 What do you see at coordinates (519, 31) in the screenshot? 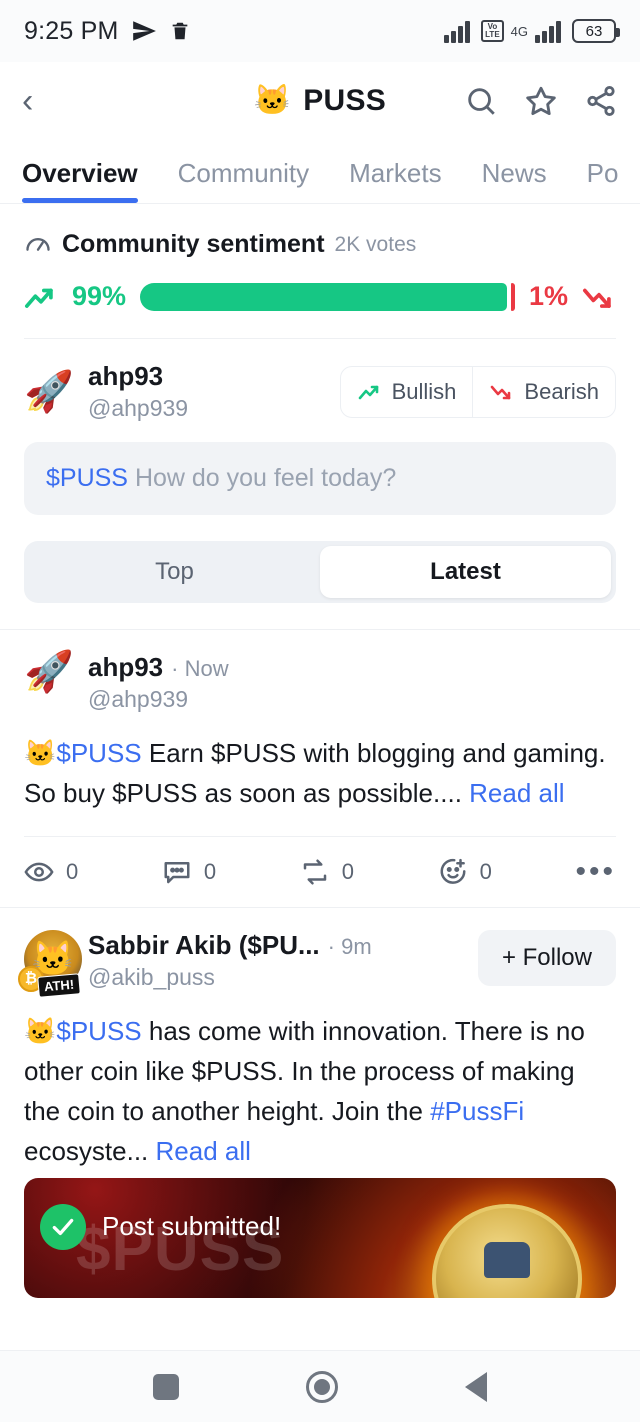
I see `network-type-label: 4G` at bounding box center [519, 31].